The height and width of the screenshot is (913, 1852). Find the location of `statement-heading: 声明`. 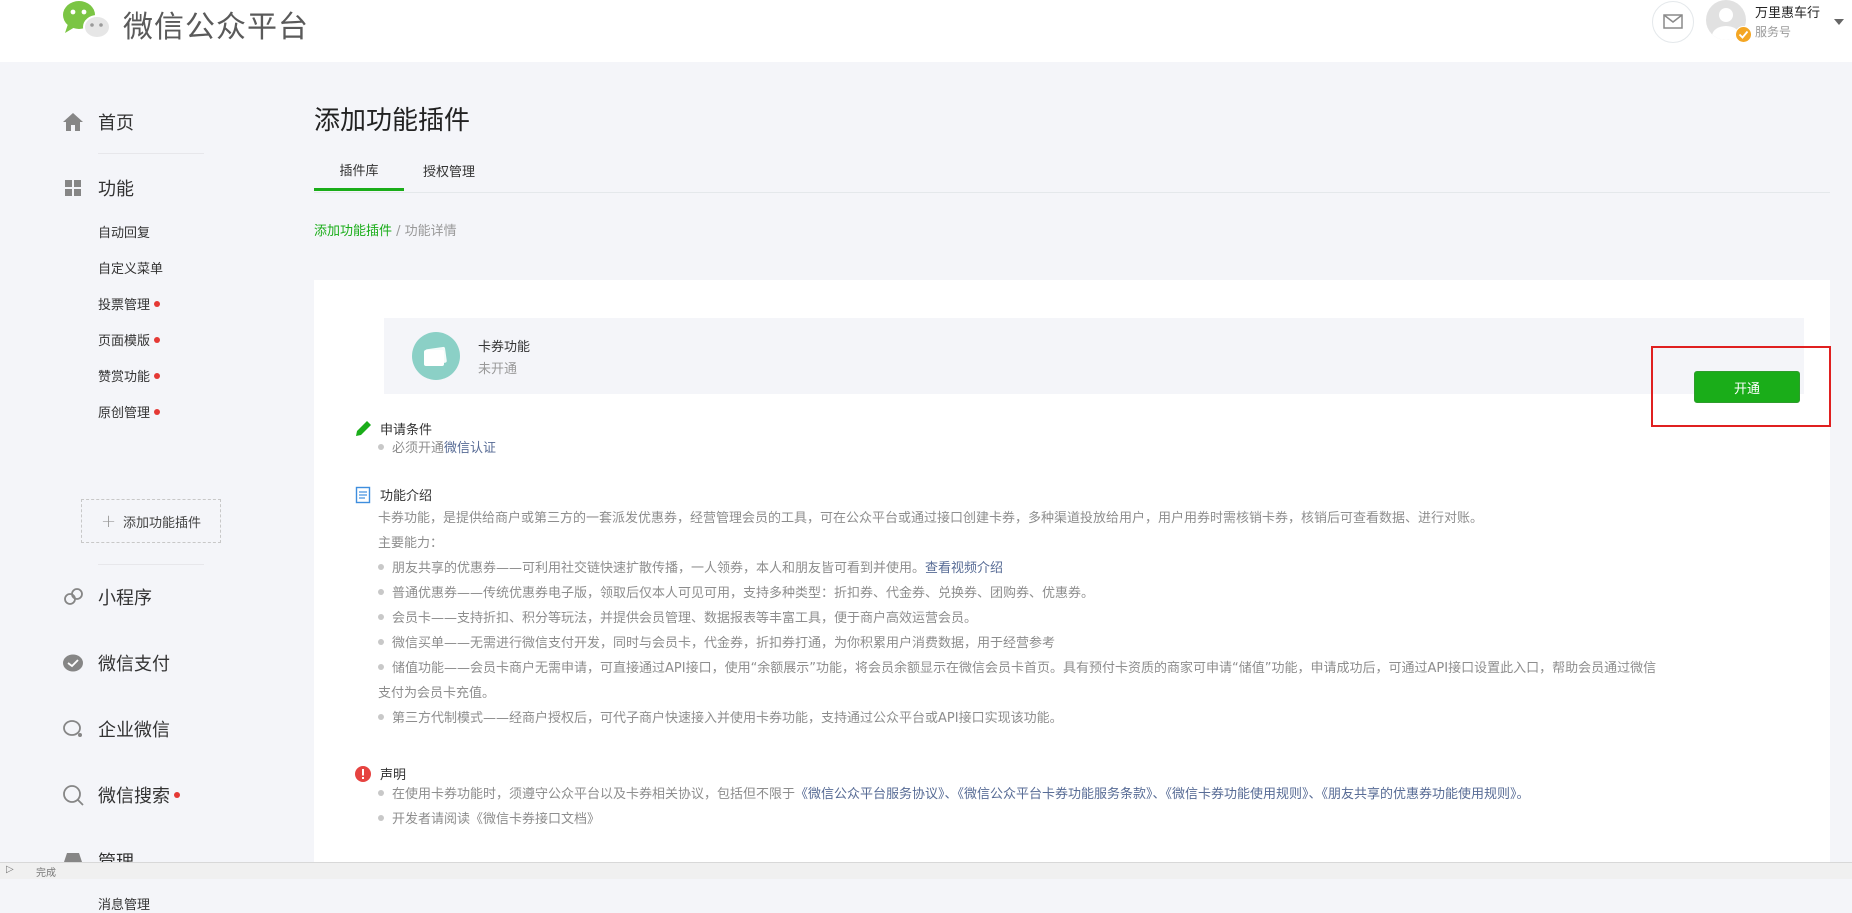

statement-heading: 声明 is located at coordinates (380, 773).